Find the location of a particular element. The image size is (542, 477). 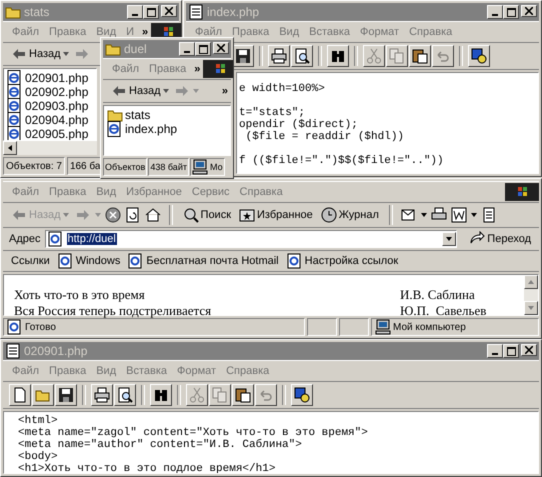

code-line: <h1>Хоть что-то в это подлое время</h1> is located at coordinates (147, 468).